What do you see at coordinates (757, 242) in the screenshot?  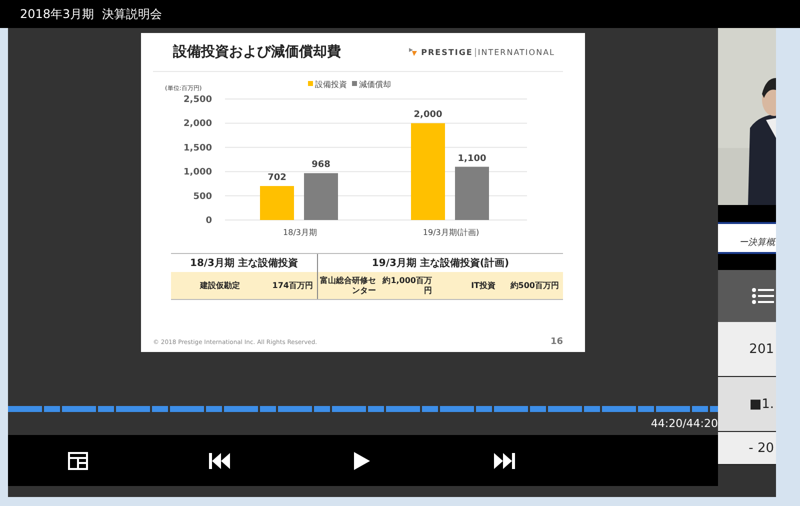 I see `banner-text: ー決算概` at bounding box center [757, 242].